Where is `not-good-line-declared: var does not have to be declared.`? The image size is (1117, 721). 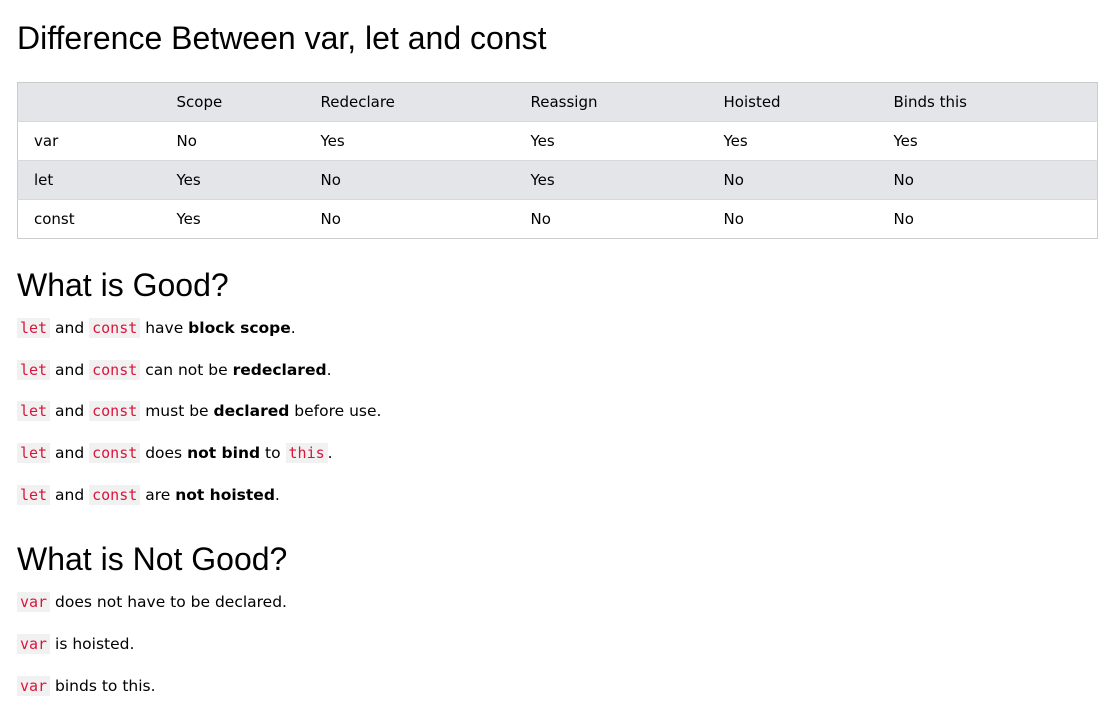 not-good-line-declared: var does not have to be declared. is located at coordinates (152, 602).